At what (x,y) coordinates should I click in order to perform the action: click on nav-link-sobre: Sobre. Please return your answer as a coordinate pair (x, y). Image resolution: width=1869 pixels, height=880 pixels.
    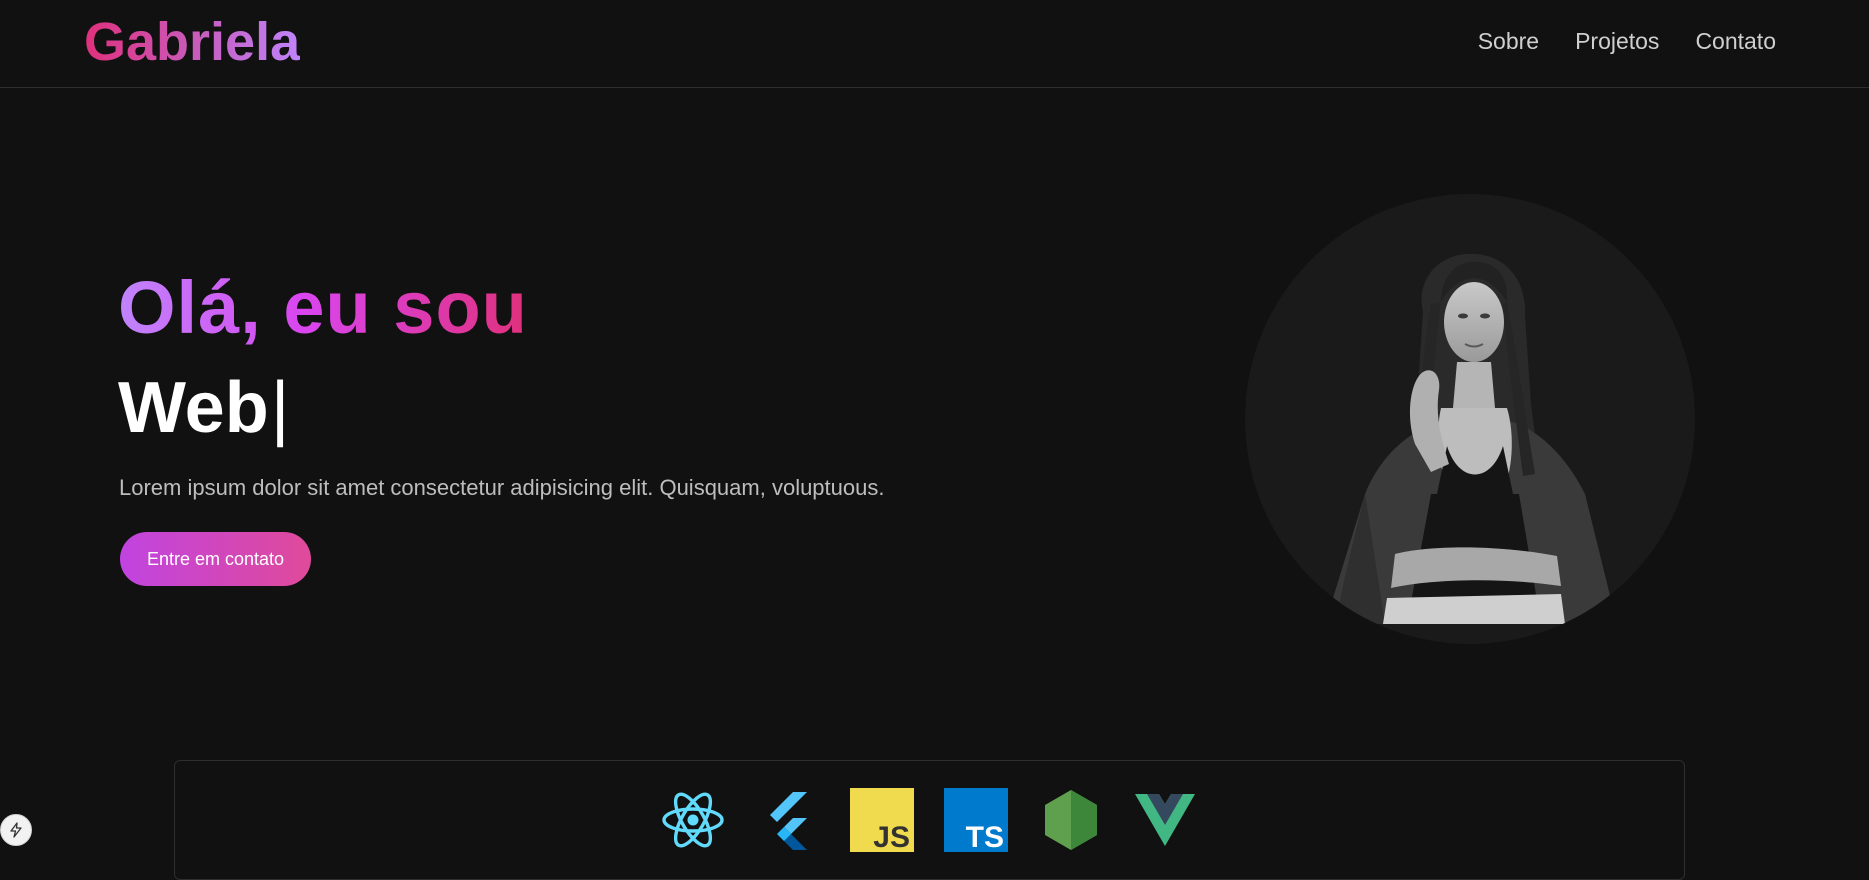
    Looking at the image, I should click on (1508, 41).